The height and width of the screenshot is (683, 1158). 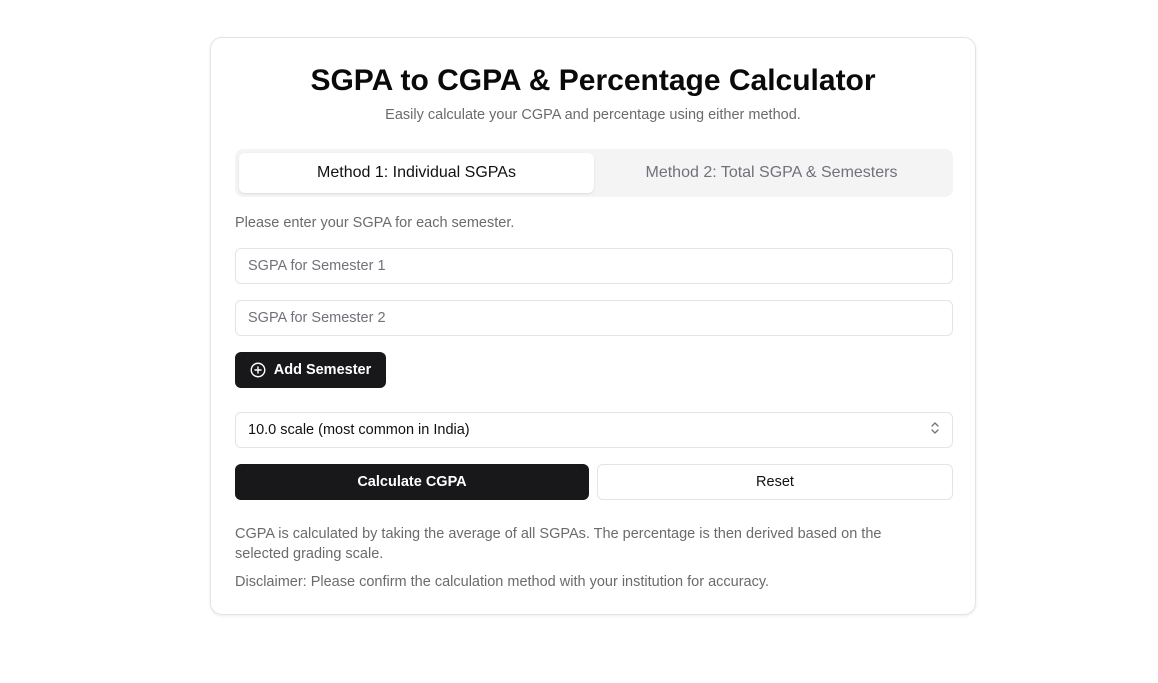 What do you see at coordinates (416, 173) in the screenshot?
I see `tab-method-1: Method 1: Individual SGPAs` at bounding box center [416, 173].